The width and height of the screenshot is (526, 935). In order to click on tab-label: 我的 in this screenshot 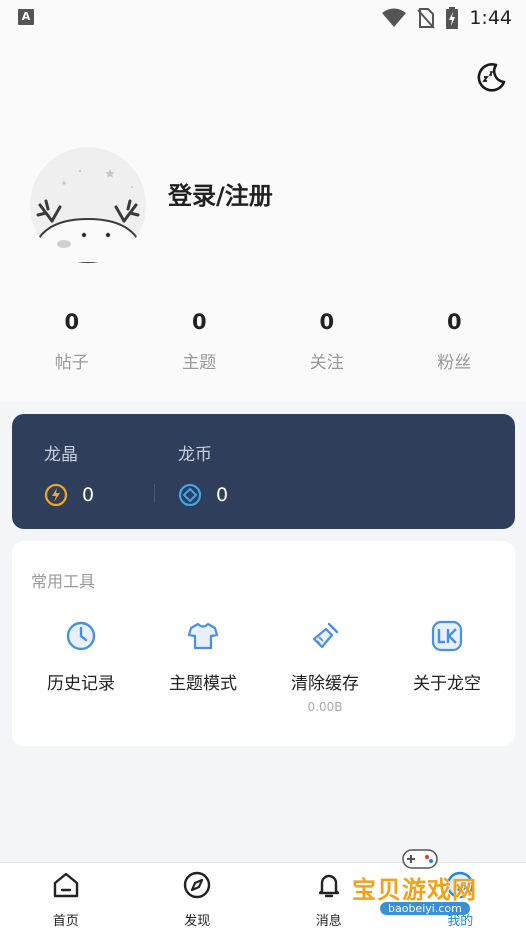, I will do `click(460, 921)`.